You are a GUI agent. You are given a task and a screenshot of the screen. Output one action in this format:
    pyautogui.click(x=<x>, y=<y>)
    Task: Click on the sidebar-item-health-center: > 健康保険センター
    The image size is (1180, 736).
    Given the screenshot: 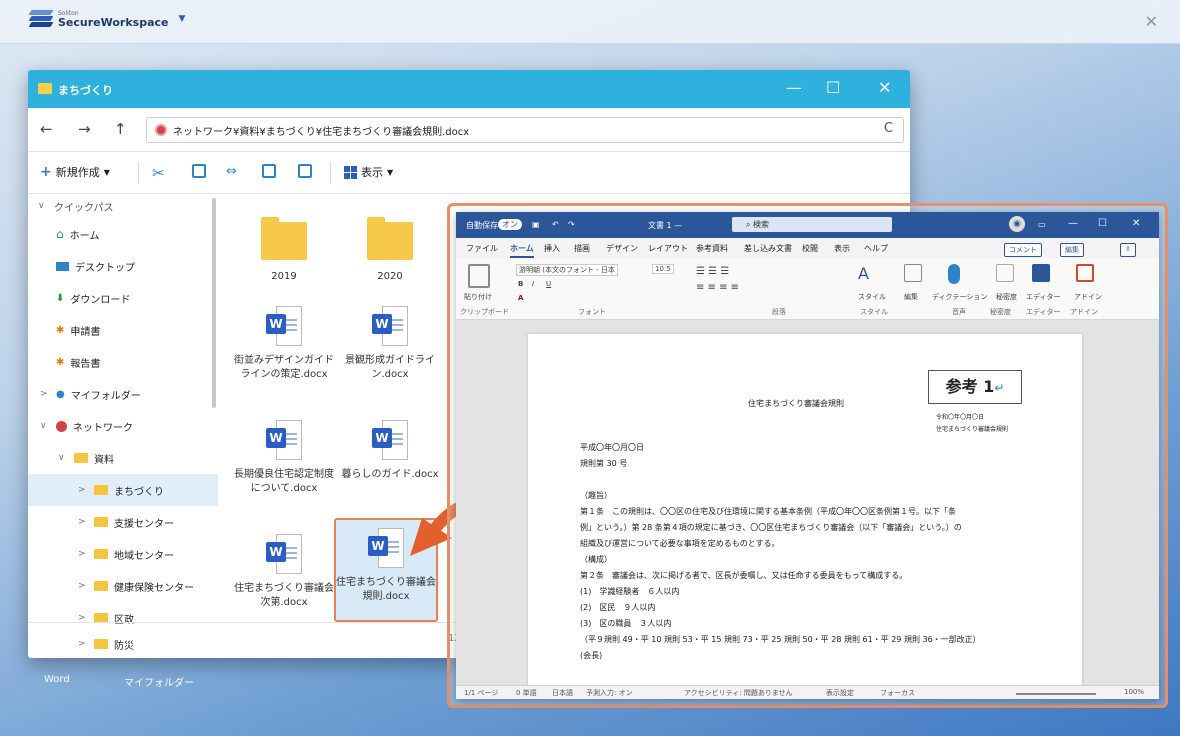 What is the action you would take?
    pyautogui.click(x=123, y=586)
    